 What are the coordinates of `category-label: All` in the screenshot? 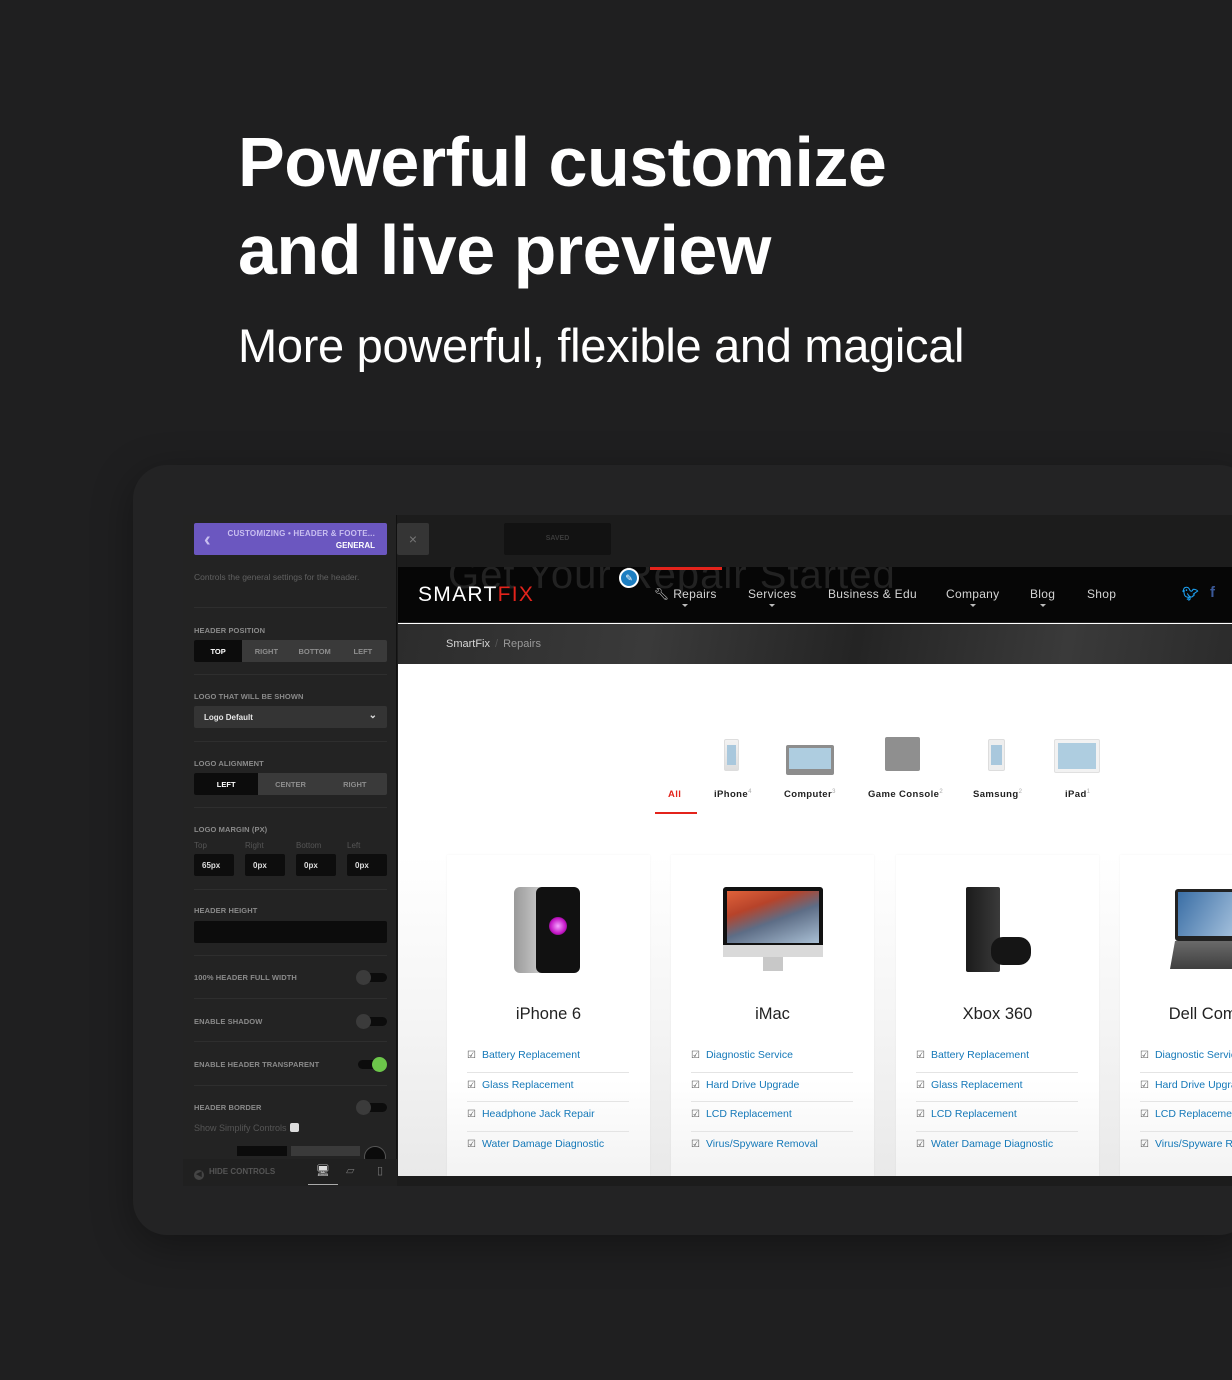 It's located at (675, 794).